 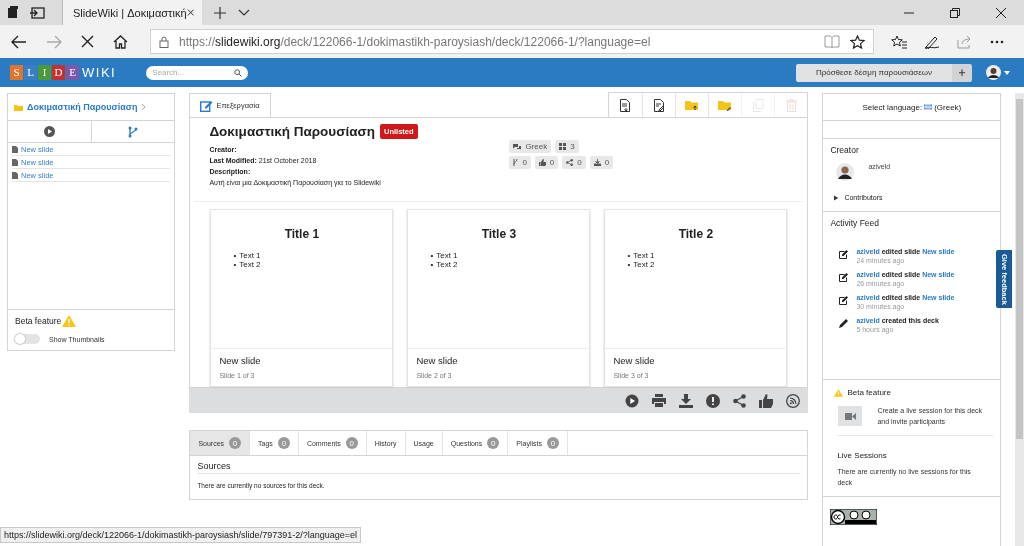 What do you see at coordinates (120, 41) in the screenshot?
I see `home-icon` at bounding box center [120, 41].